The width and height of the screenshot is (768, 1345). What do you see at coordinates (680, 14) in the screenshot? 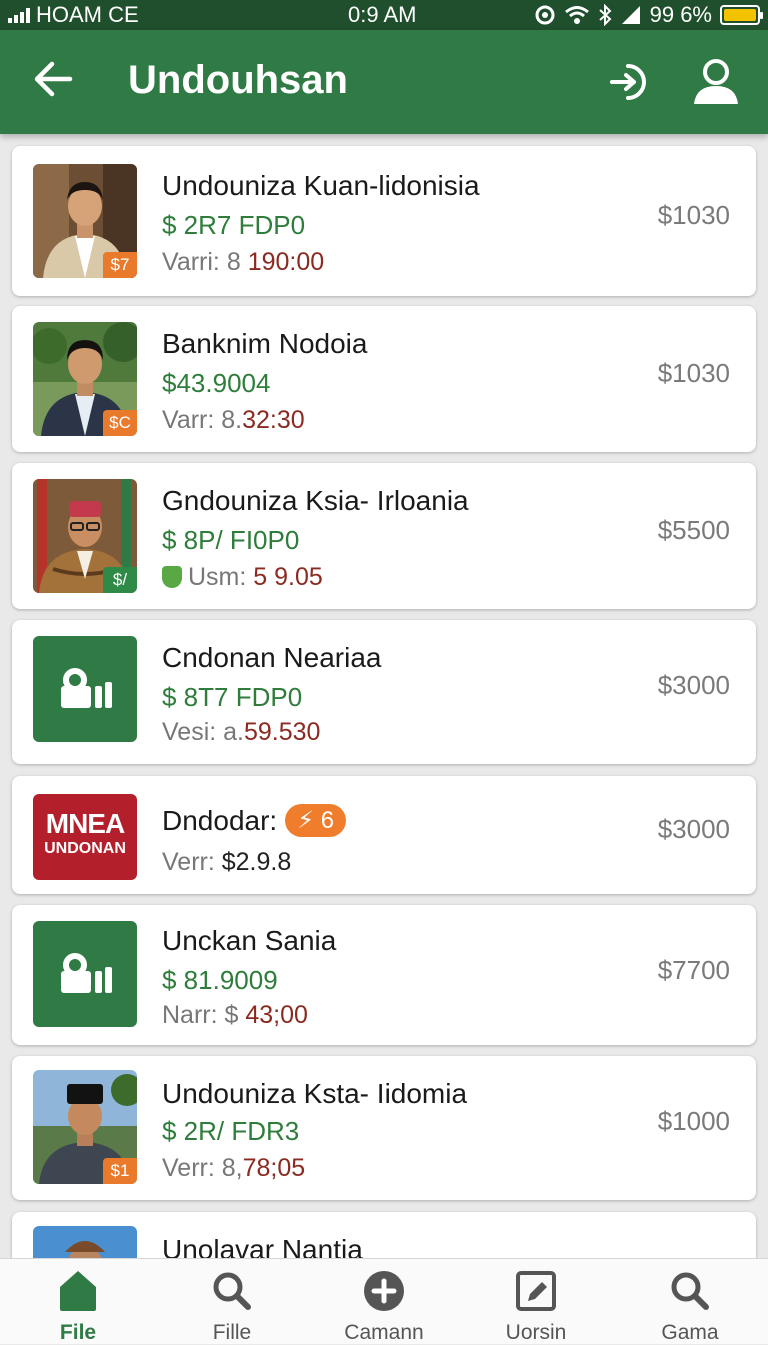
I see `battery-percent: 99 6%` at bounding box center [680, 14].